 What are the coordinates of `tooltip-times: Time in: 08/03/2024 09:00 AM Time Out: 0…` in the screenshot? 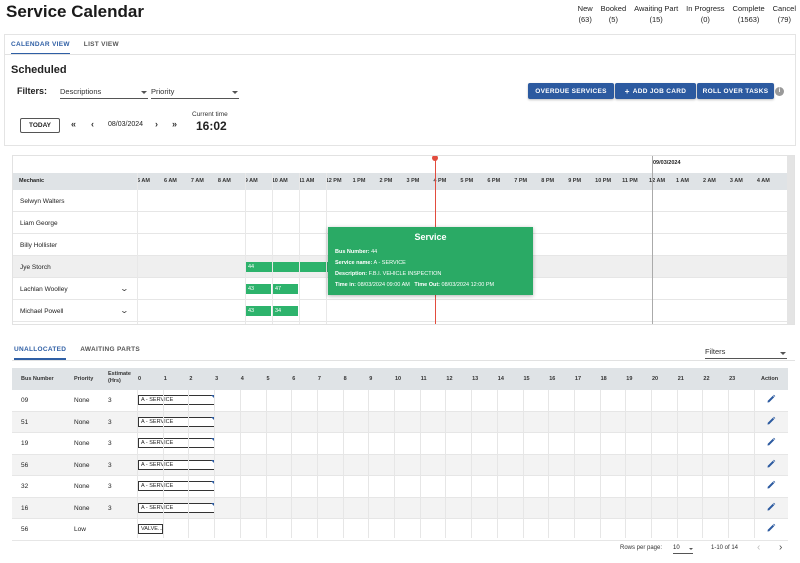 It's located at (415, 285).